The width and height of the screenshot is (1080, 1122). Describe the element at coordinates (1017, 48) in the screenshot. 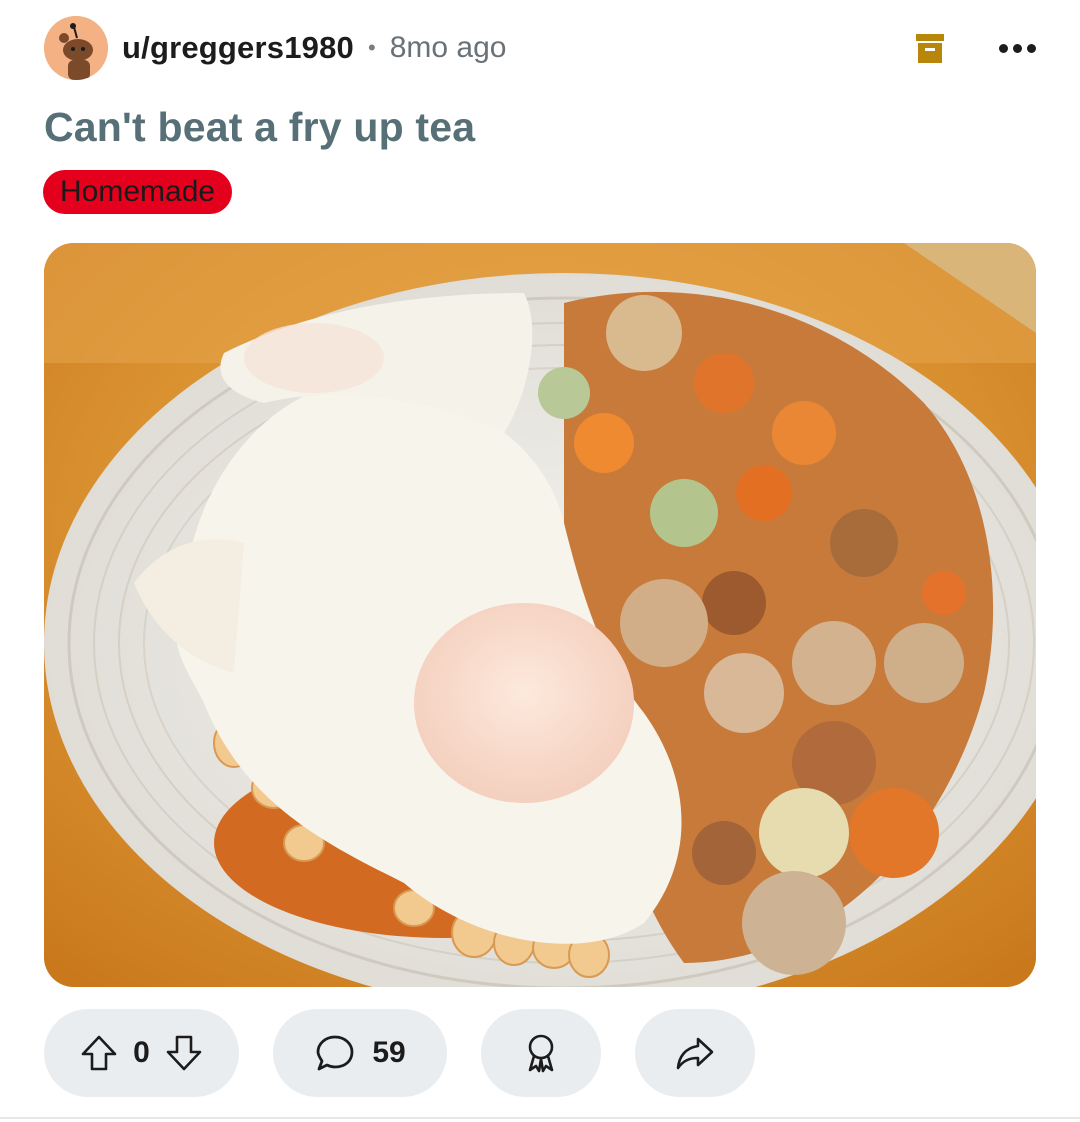

I see `more-options-icon` at that location.